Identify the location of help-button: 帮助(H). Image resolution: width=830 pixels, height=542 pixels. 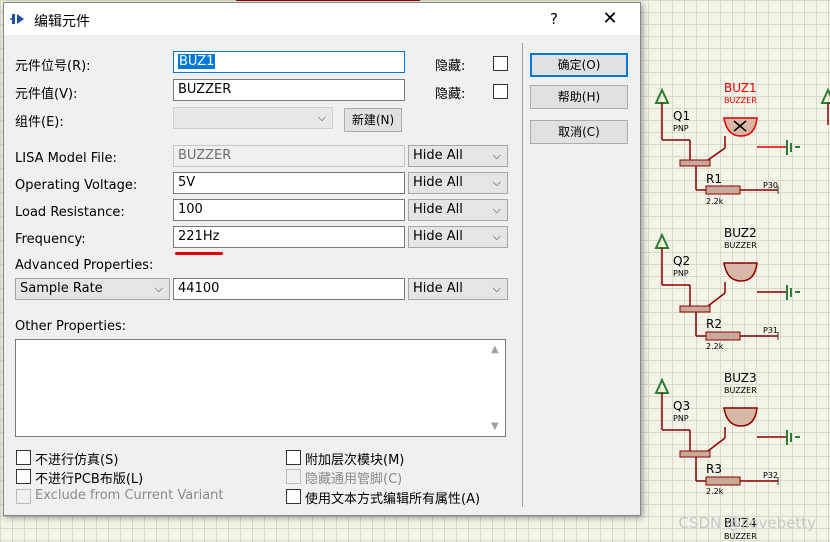
(579, 97).